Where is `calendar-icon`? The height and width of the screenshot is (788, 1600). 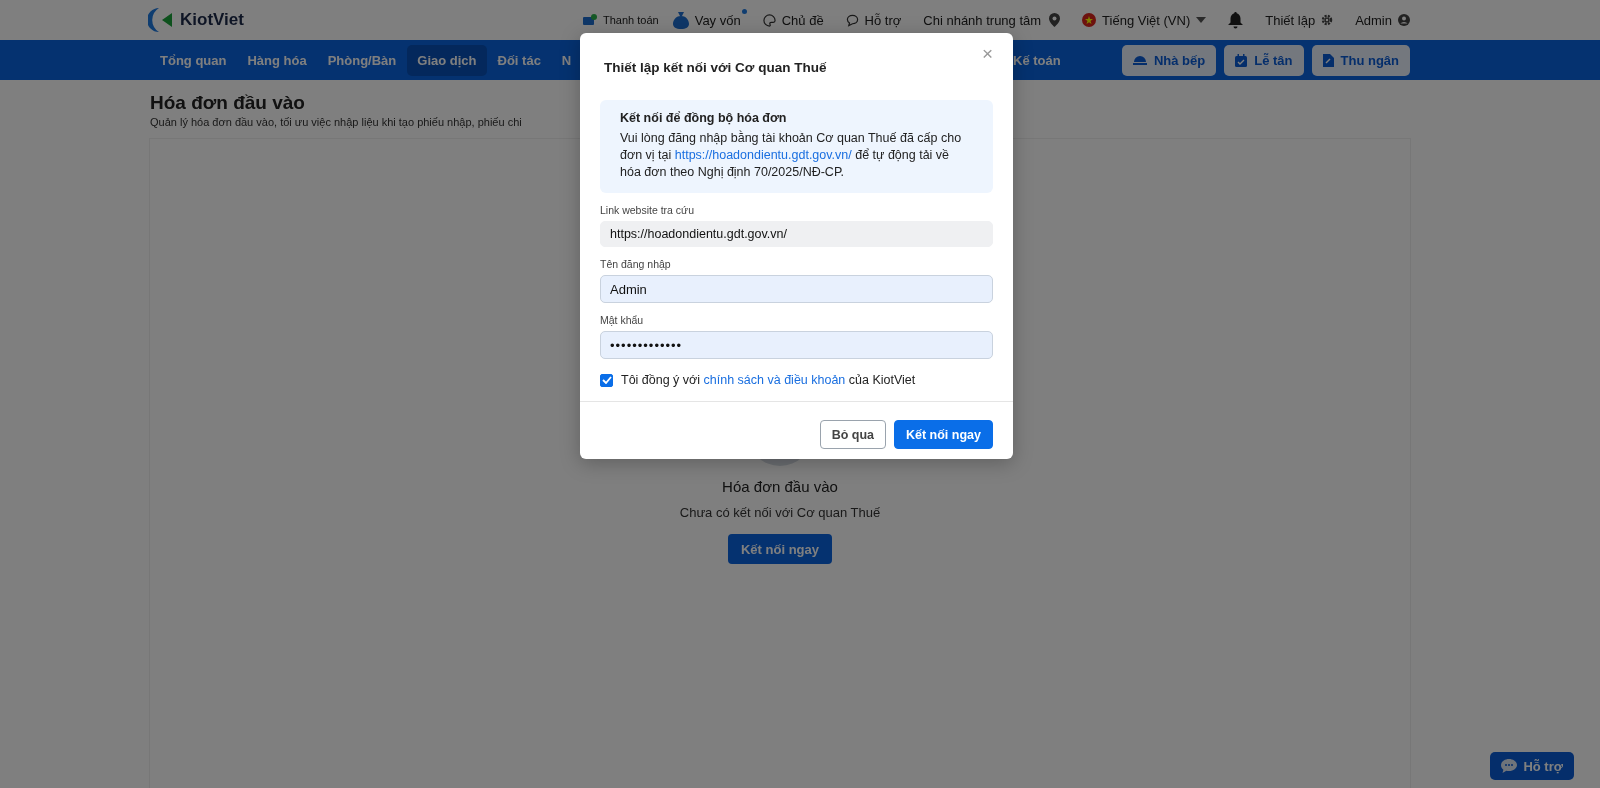
calendar-icon is located at coordinates (1241, 60).